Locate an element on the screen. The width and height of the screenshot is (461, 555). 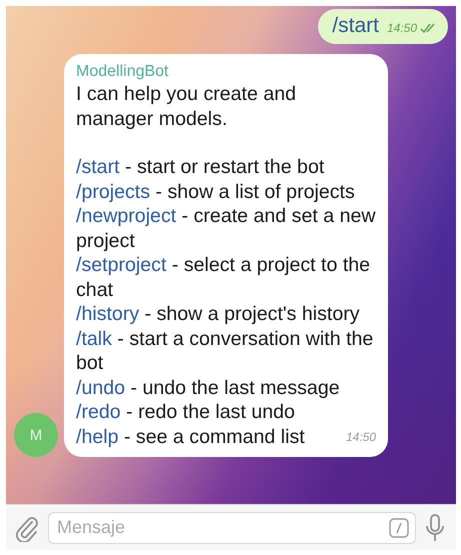
command-link: /undo is located at coordinates (101, 387).